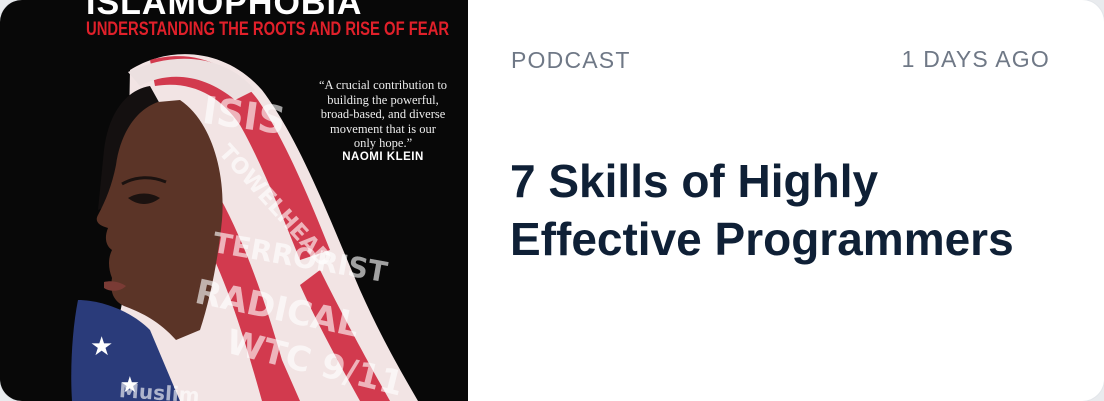 This screenshot has height=401, width=1104. Describe the element at coordinates (571, 60) in the screenshot. I see `category-label: PODCAST` at that location.